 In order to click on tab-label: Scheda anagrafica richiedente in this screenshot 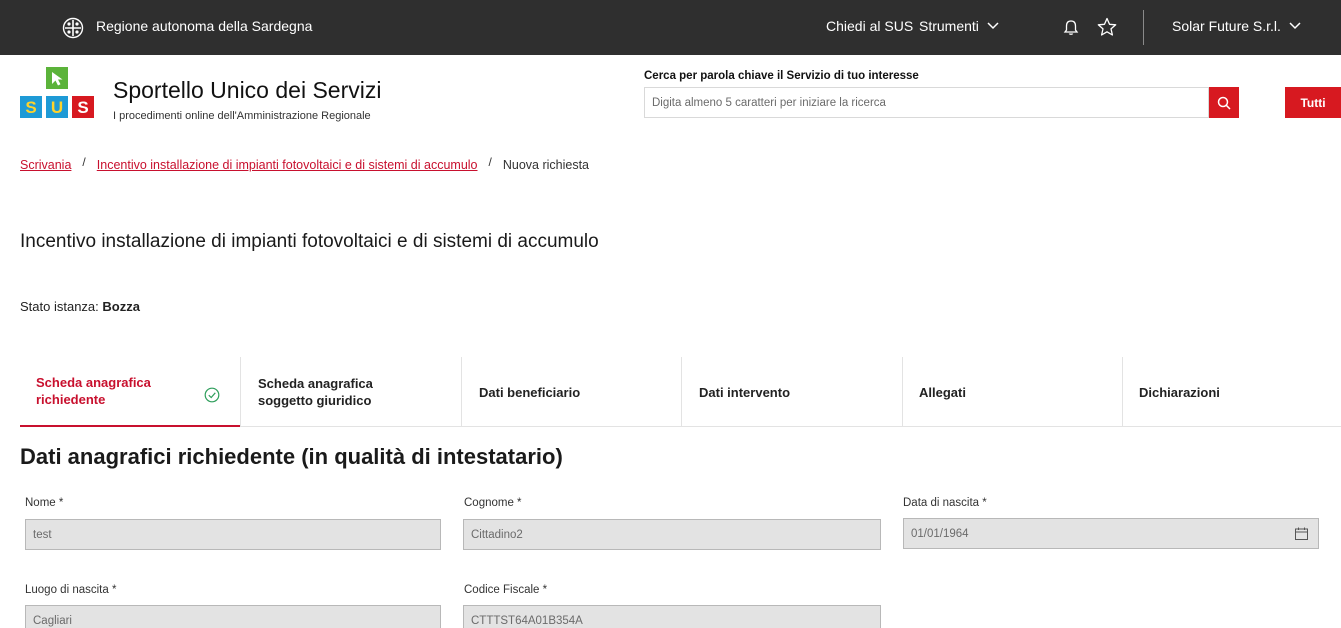, I will do `click(93, 391)`.